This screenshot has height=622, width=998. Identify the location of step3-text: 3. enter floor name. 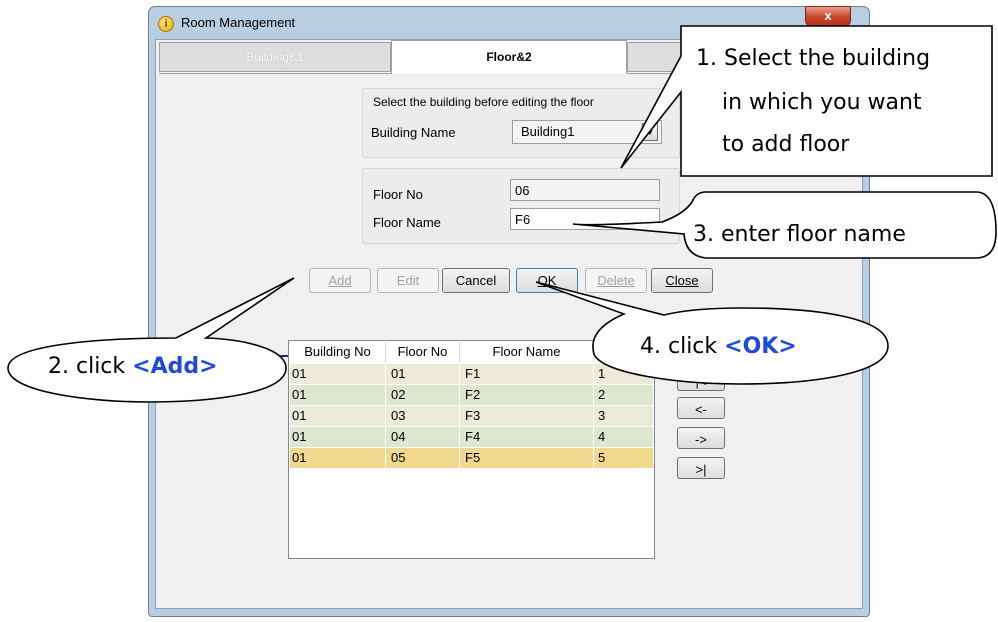
(799, 234).